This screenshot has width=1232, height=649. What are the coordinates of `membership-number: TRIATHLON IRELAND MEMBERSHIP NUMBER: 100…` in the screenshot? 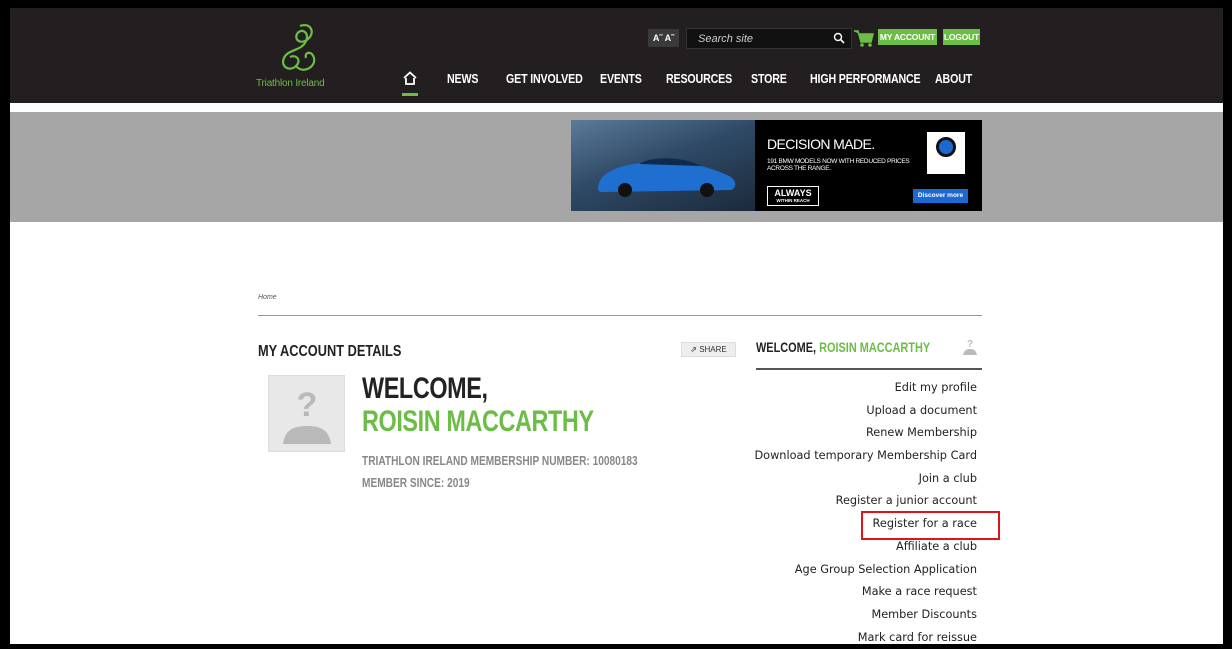 It's located at (500, 460).